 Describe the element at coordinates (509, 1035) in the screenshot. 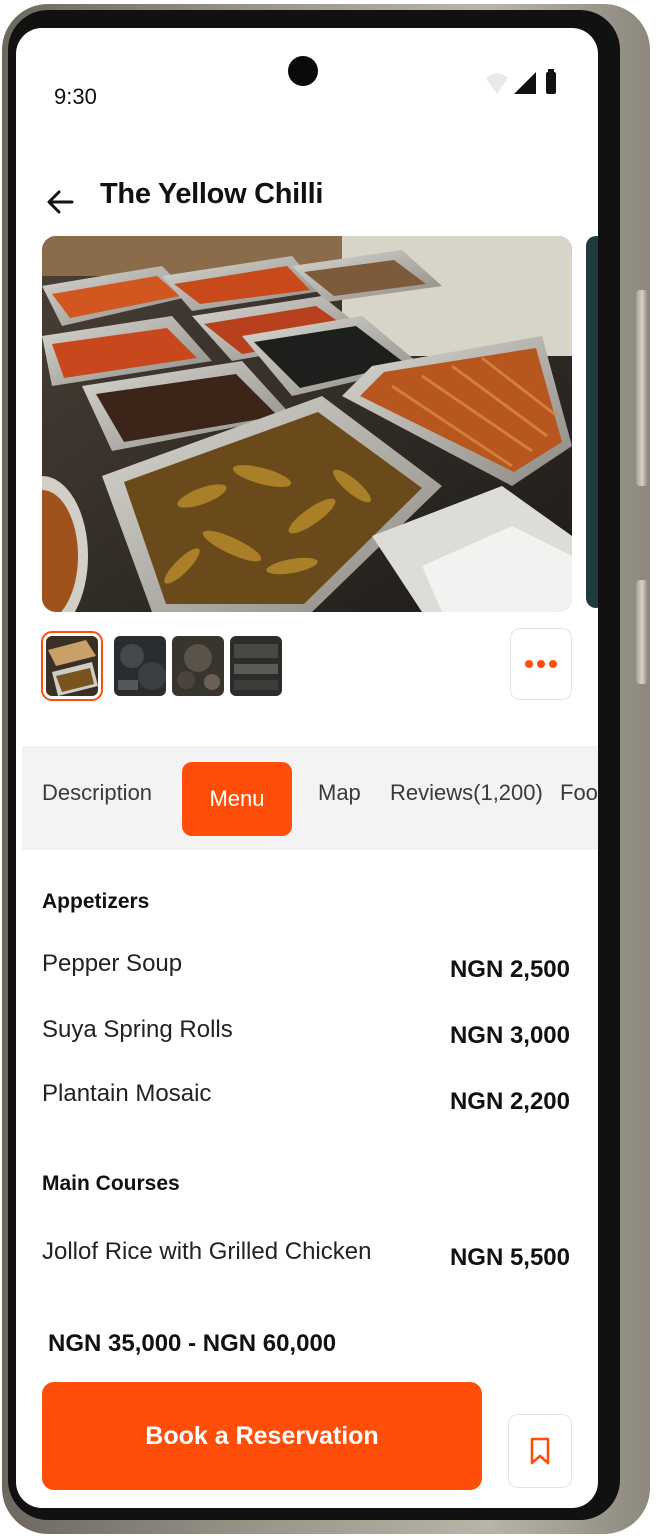

I see `menu-item-price: NGN 3,000` at that location.